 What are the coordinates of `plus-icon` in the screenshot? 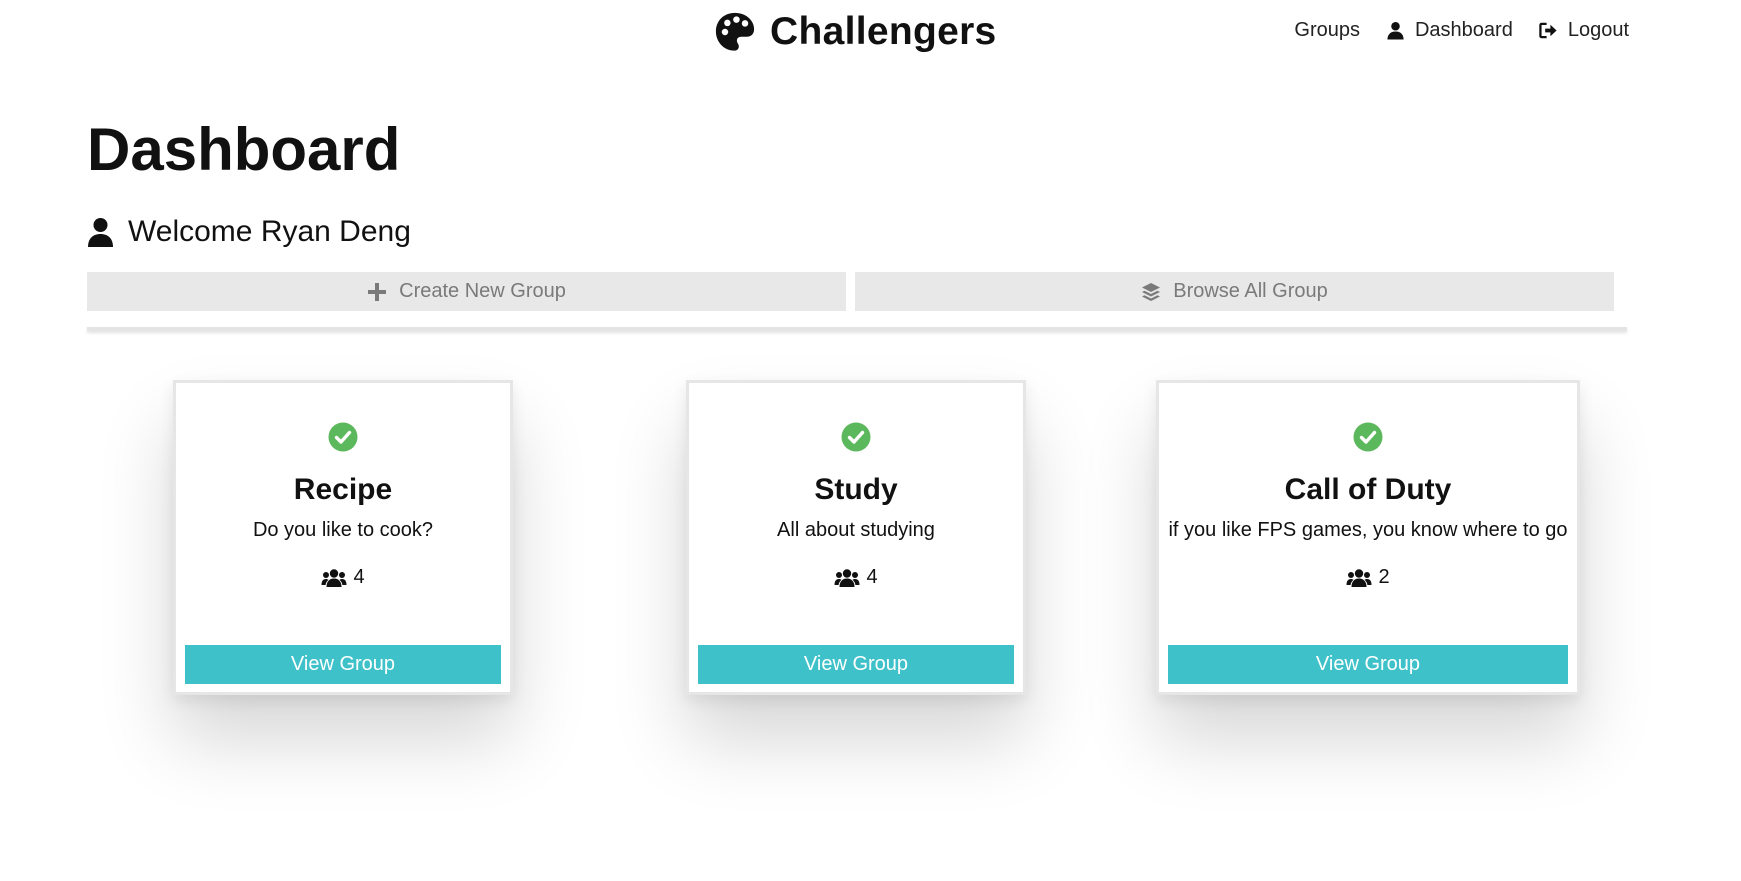 It's located at (377, 292).